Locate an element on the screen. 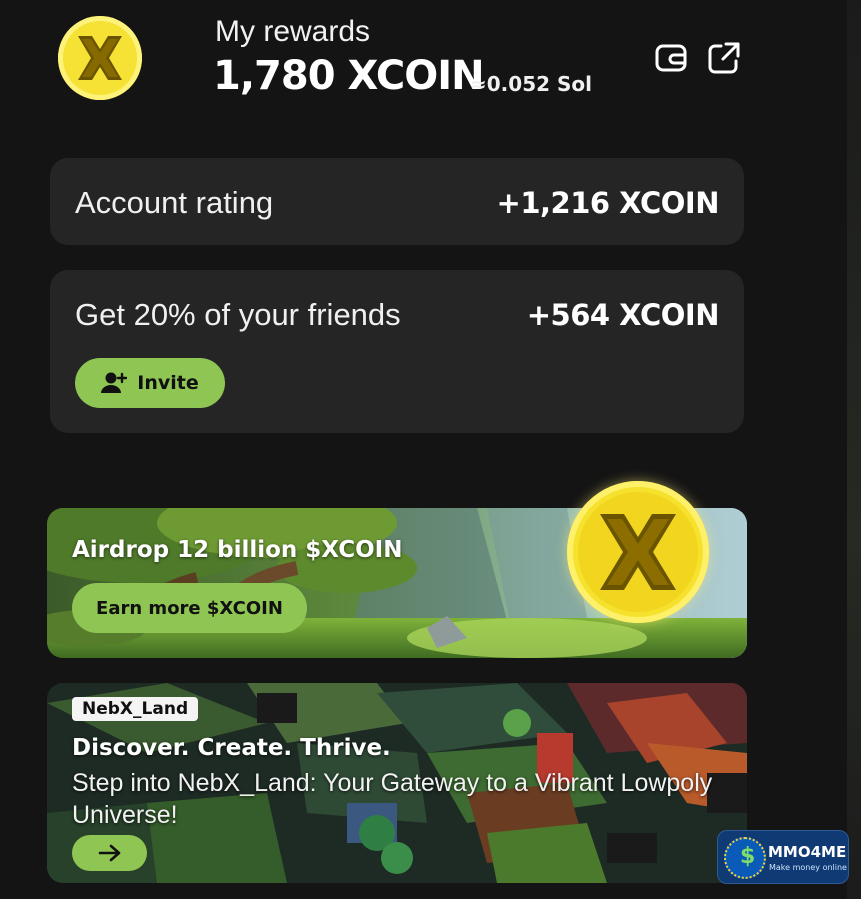 The width and height of the screenshot is (861, 899). watermark-tagline: Make money online is located at coordinates (808, 867).